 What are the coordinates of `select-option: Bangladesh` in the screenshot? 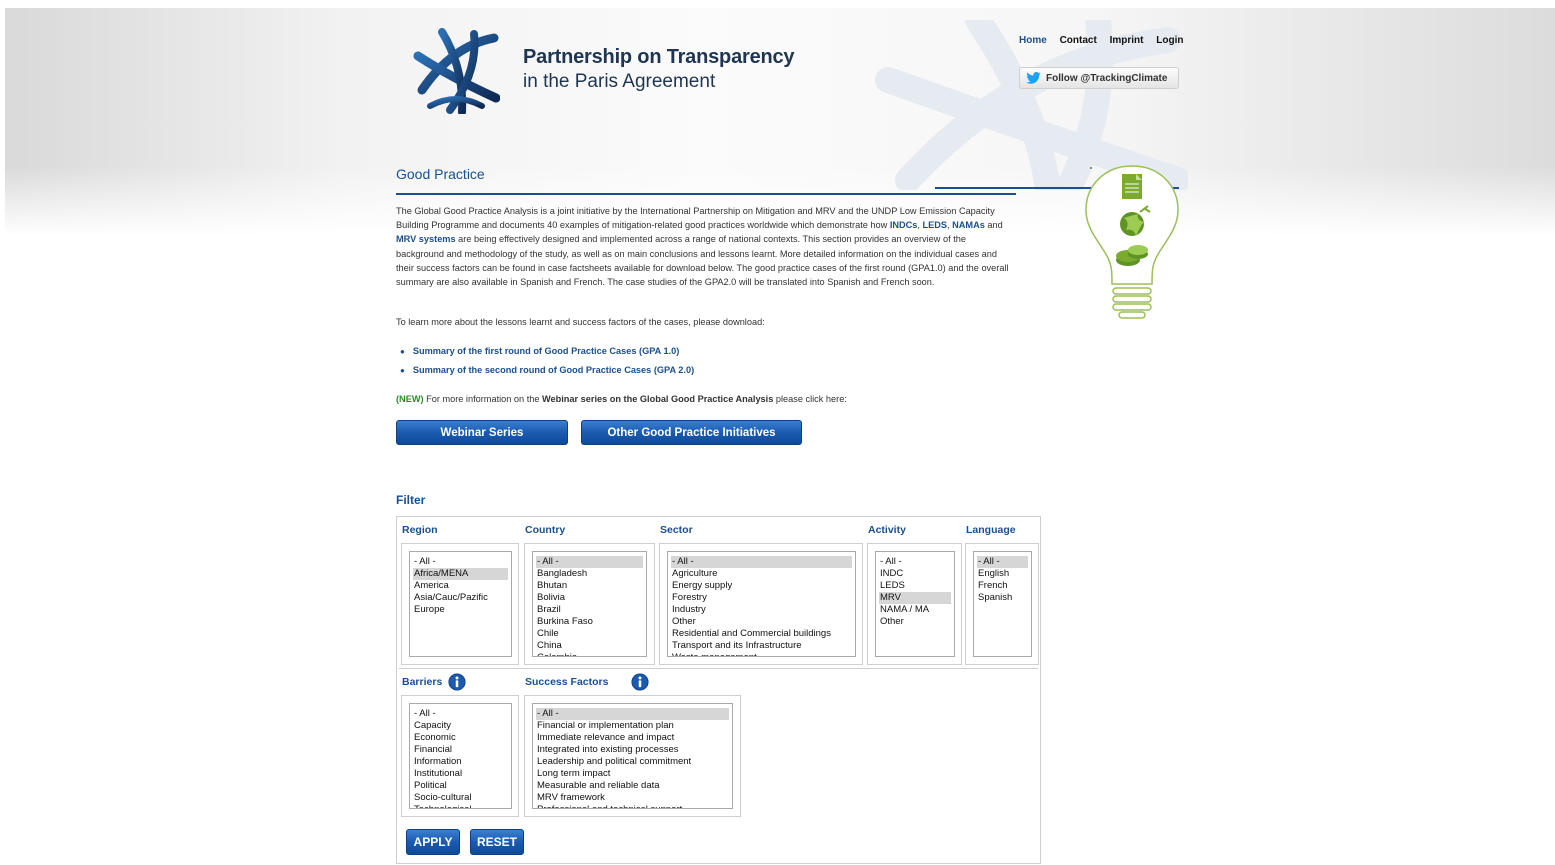 It's located at (589, 574).